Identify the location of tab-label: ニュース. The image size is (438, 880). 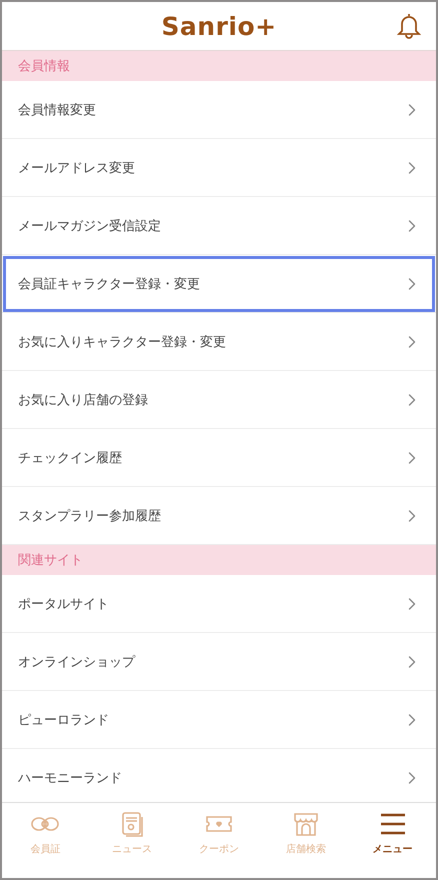
(132, 849).